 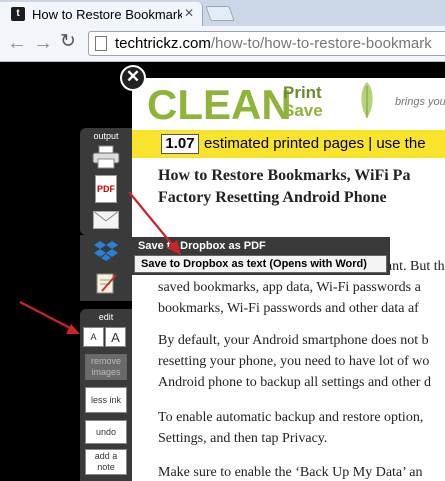 What do you see at coordinates (106, 136) in the screenshot?
I see `output-label: output` at bounding box center [106, 136].